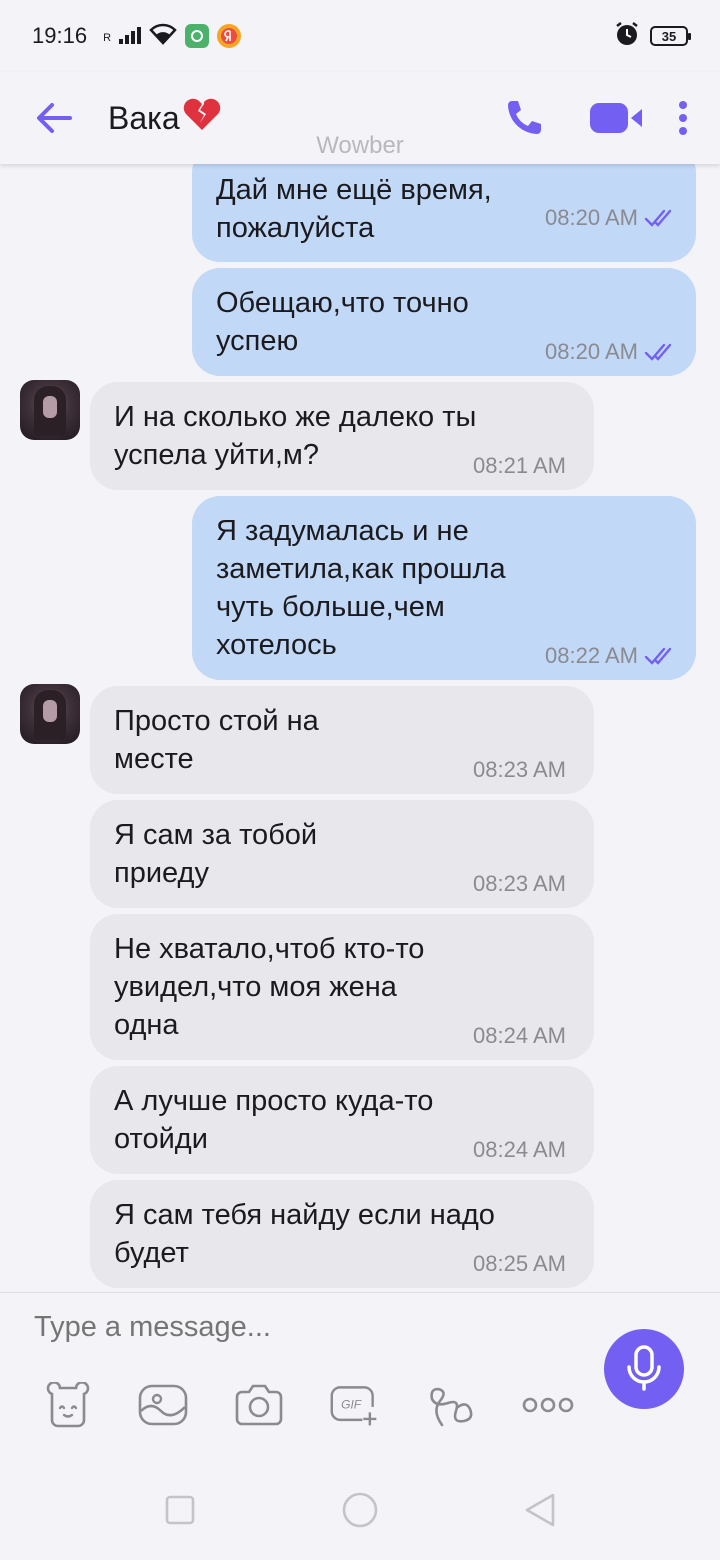  Describe the element at coordinates (216, 854) in the screenshot. I see `message-text: Я сам за тобой приеду` at that location.